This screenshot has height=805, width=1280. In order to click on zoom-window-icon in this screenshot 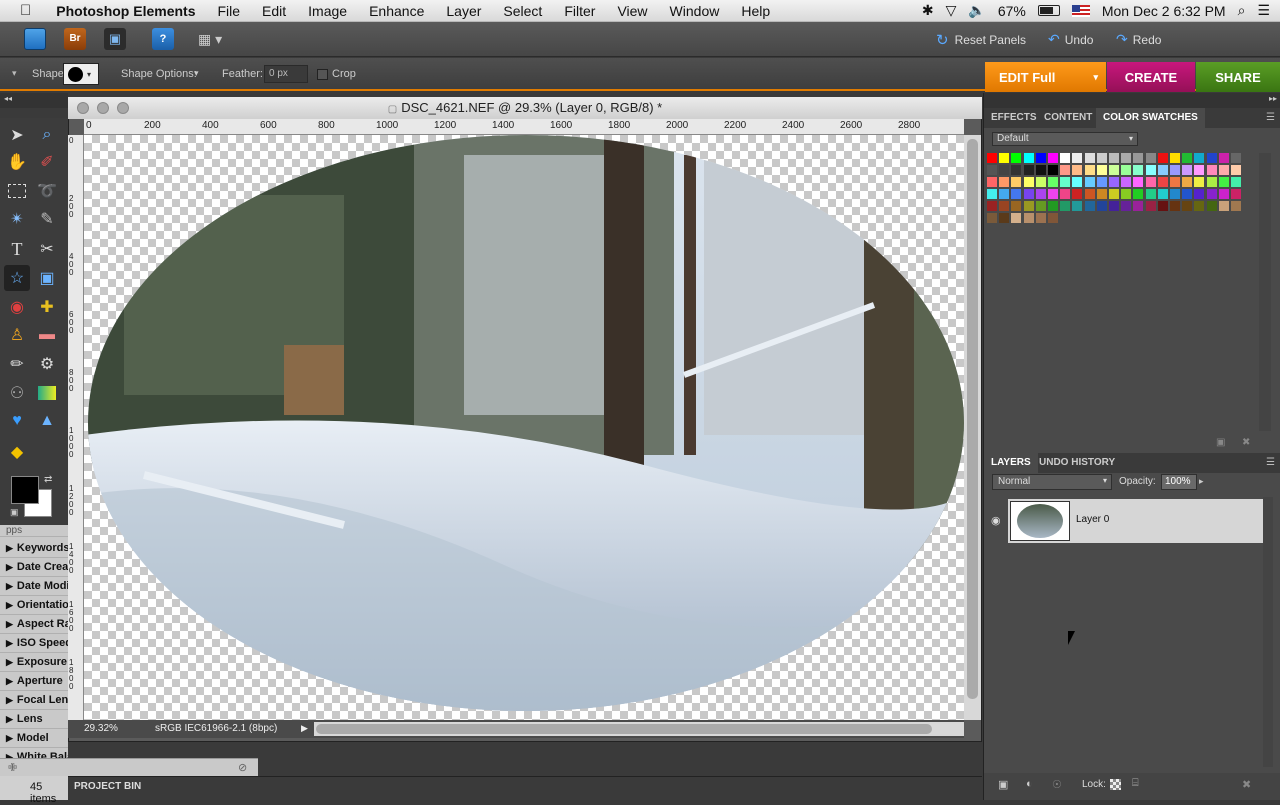, I will do `click(123, 108)`.